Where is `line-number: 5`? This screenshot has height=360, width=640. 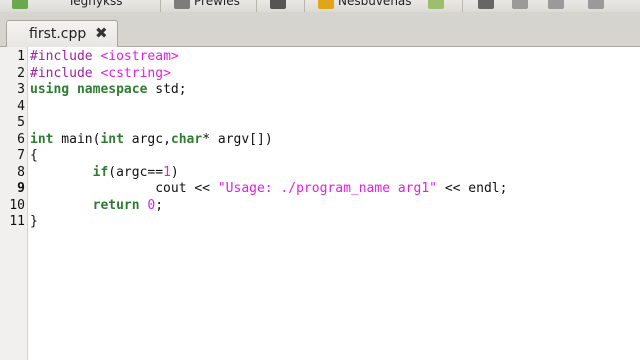
line-number: 5 is located at coordinates (21, 122).